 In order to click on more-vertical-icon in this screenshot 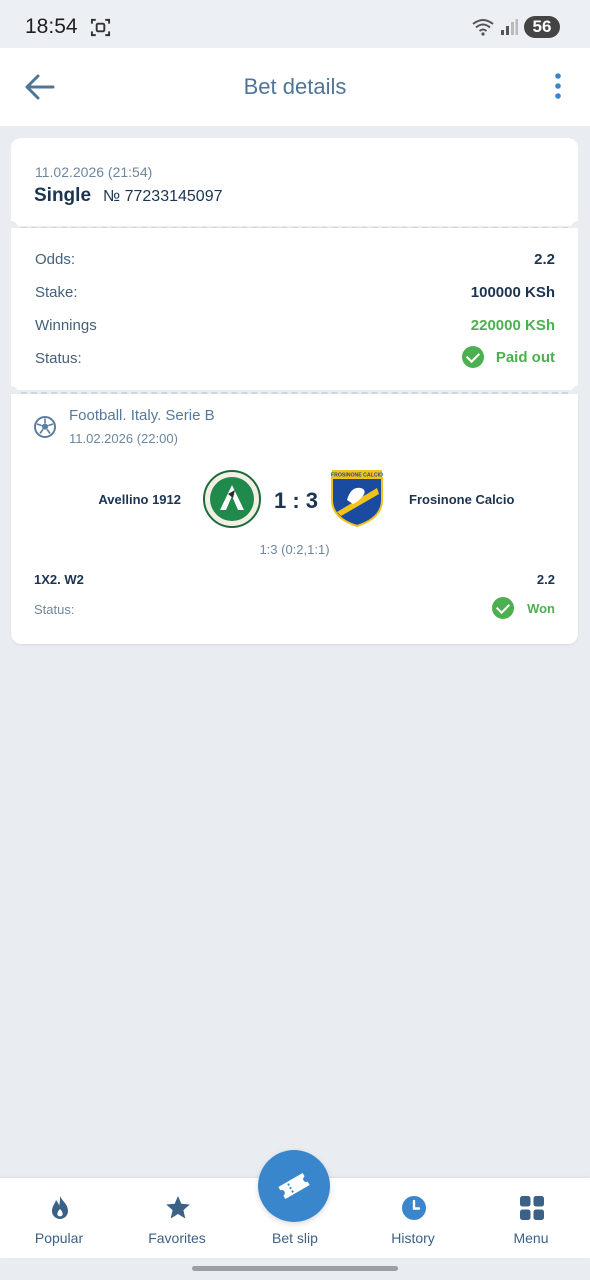, I will do `click(558, 87)`.